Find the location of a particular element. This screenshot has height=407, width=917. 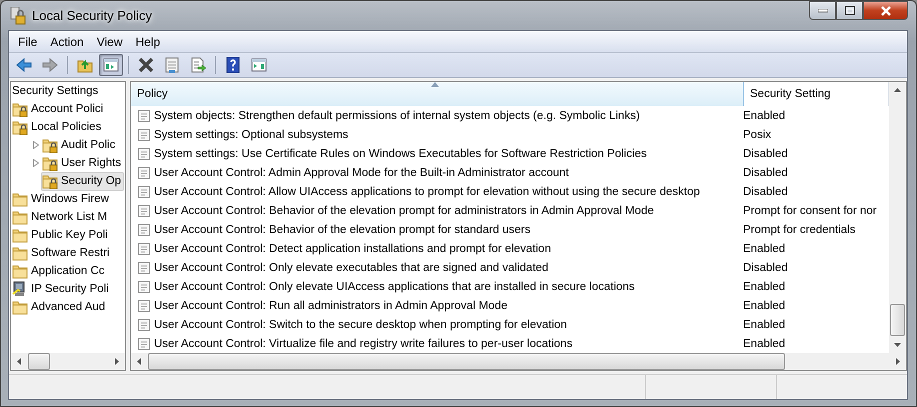

menu-item: View is located at coordinates (111, 41).